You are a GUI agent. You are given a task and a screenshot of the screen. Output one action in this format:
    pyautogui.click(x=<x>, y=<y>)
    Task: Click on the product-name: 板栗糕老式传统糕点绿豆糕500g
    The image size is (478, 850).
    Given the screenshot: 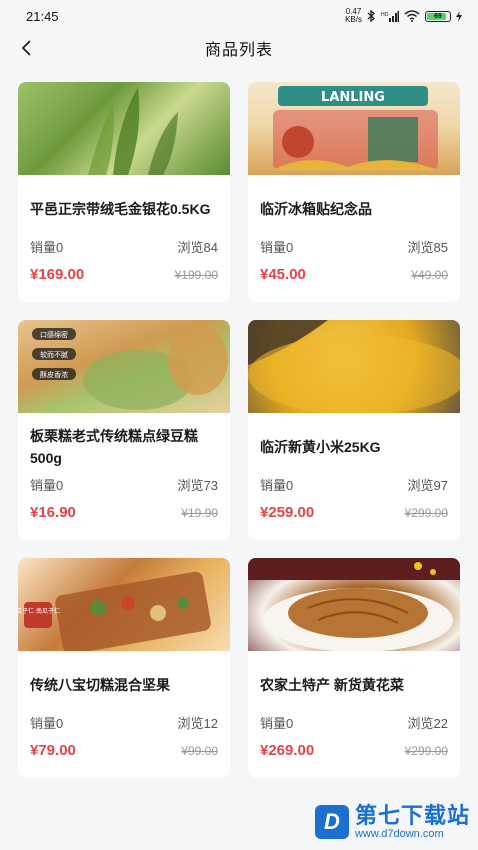 What is the action you would take?
    pyautogui.click(x=114, y=447)
    